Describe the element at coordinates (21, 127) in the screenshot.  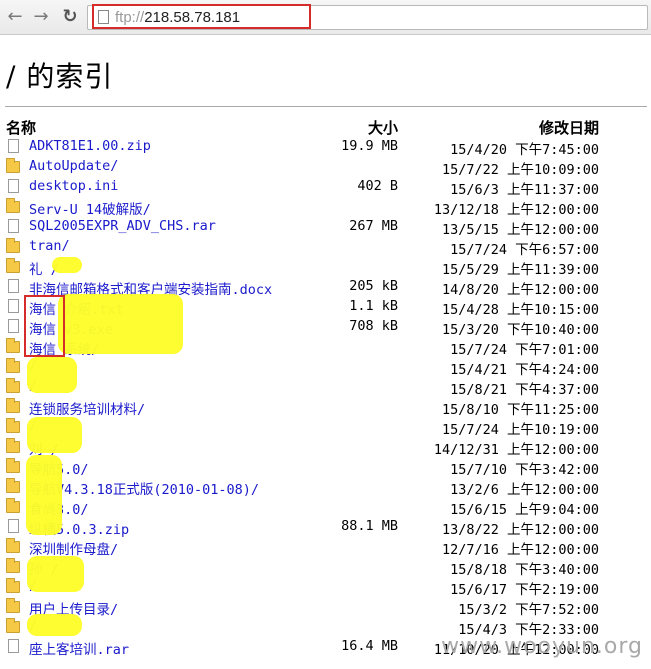
I see `column-header-name: 名称` at that location.